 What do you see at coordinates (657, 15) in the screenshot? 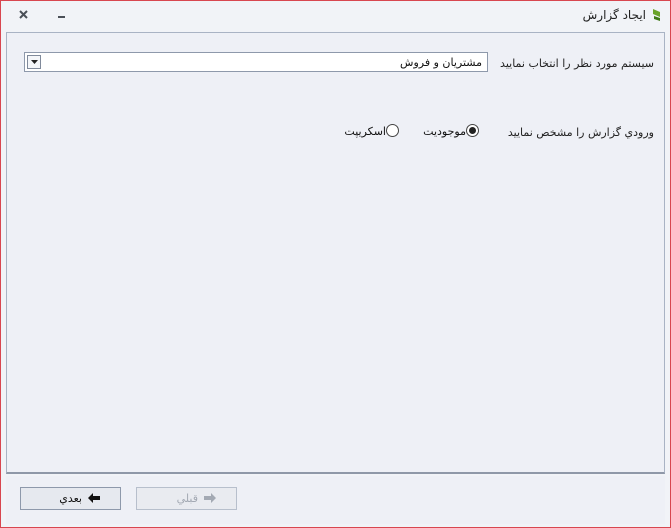
I see `app-logo-icon` at bounding box center [657, 15].